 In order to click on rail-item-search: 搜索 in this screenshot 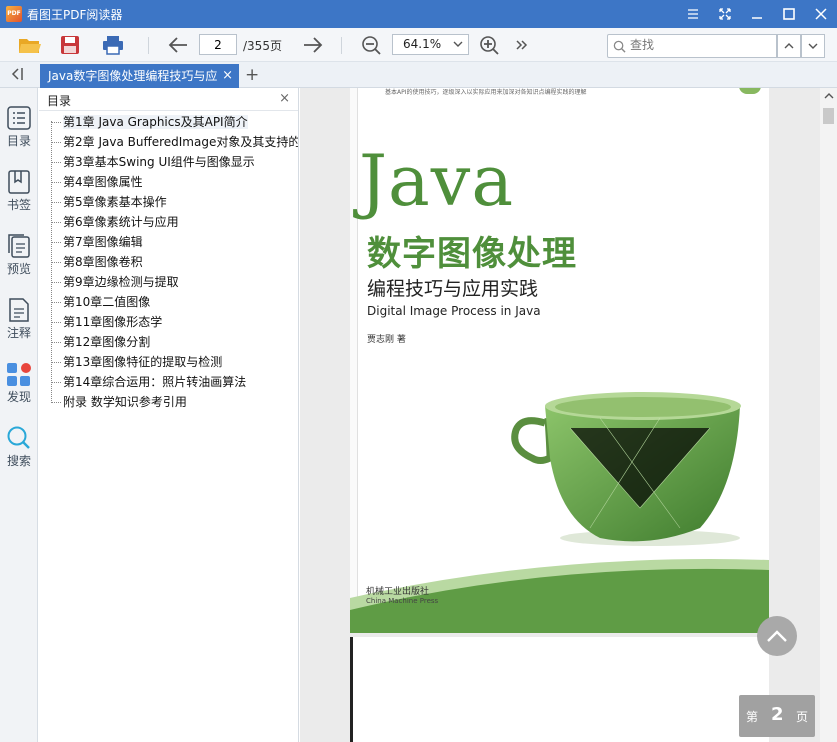, I will do `click(19, 453)`.